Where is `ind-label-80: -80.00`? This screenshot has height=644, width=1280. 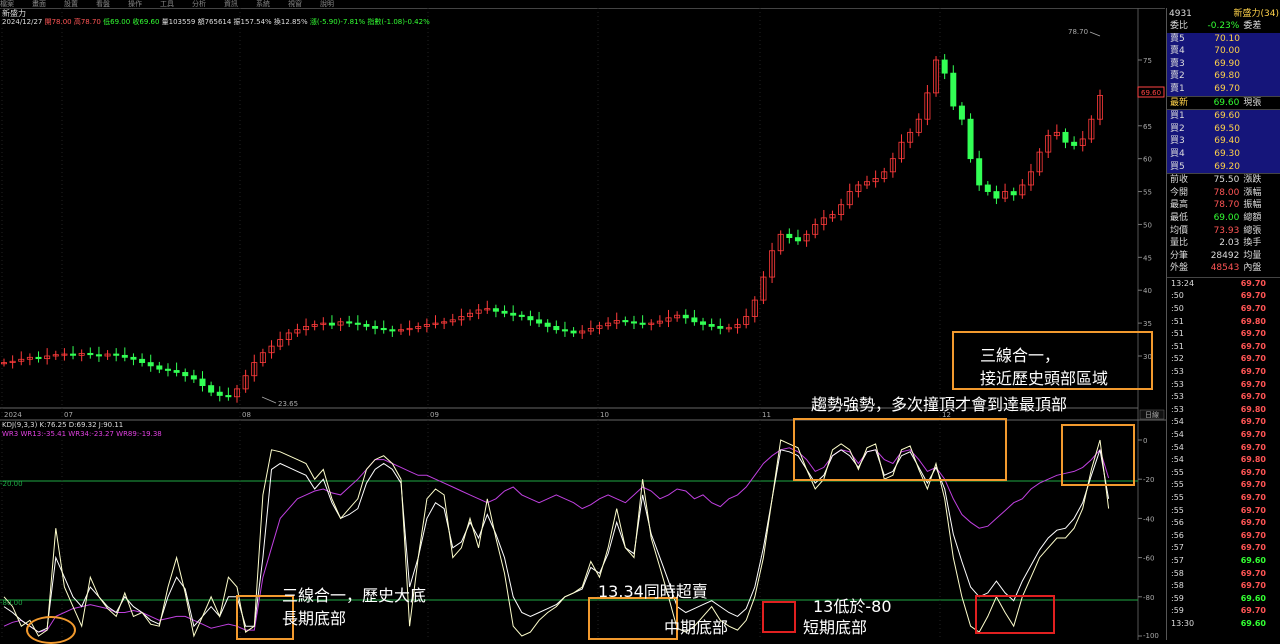 ind-label-80: -80.00 is located at coordinates (11, 603).